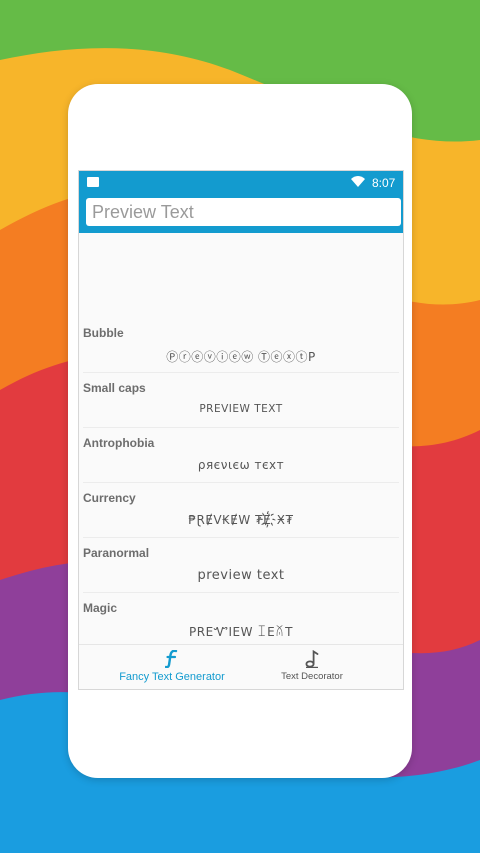  I want to click on style-sample: PREᏉIEW ꀤEꊼT, so click(241, 632).